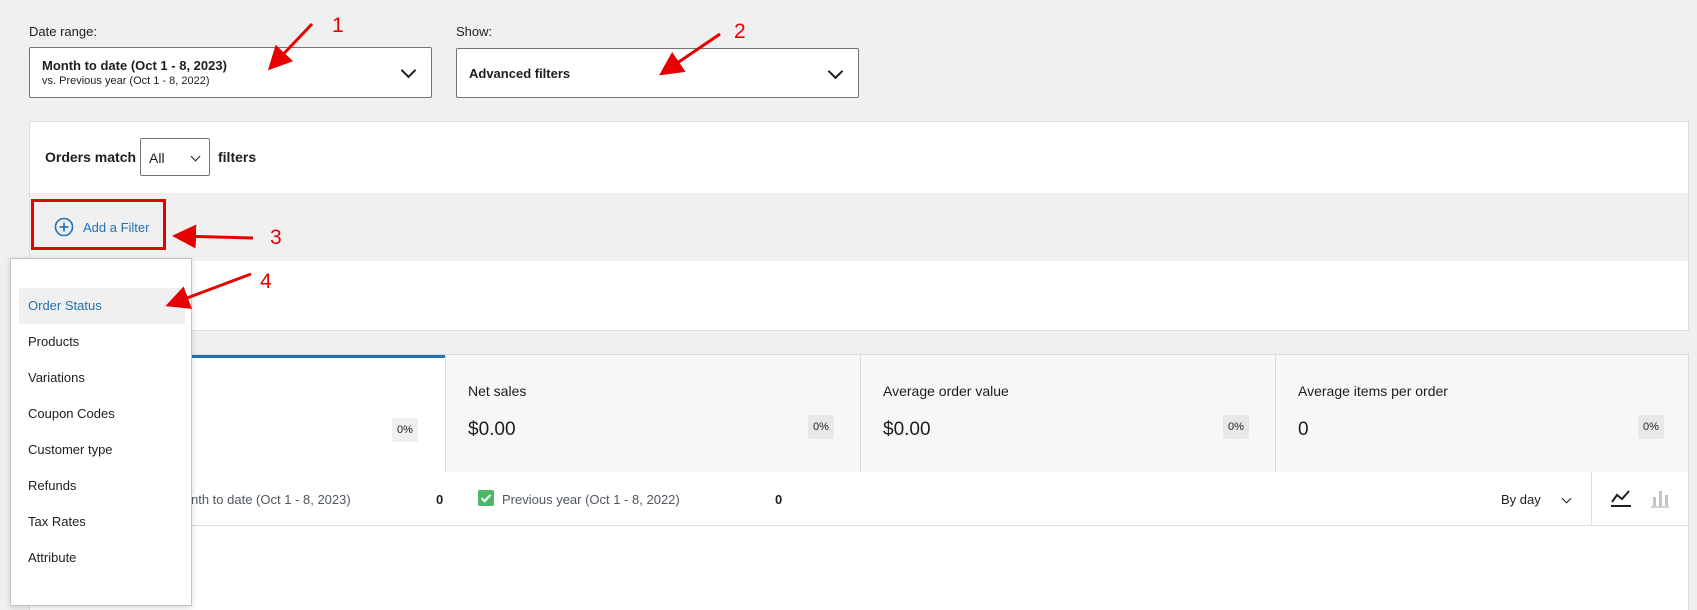 Image resolution: width=1697 pixels, height=610 pixels. What do you see at coordinates (266, 281) in the screenshot?
I see `annotation-number-4: 4` at bounding box center [266, 281].